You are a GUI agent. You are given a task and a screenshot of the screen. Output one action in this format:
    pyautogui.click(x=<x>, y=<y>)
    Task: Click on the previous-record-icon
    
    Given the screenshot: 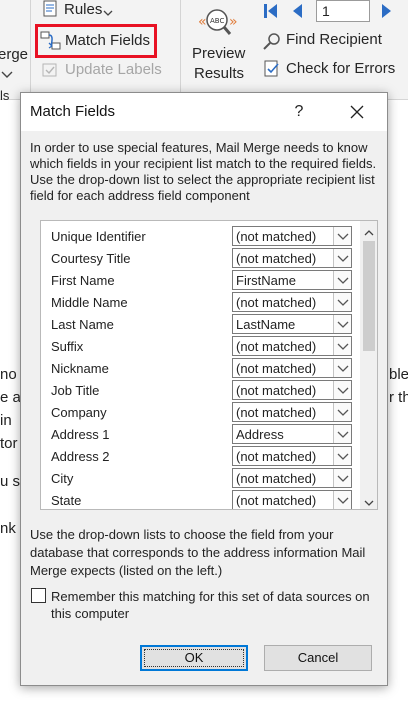 What is the action you would take?
    pyautogui.click(x=297, y=11)
    